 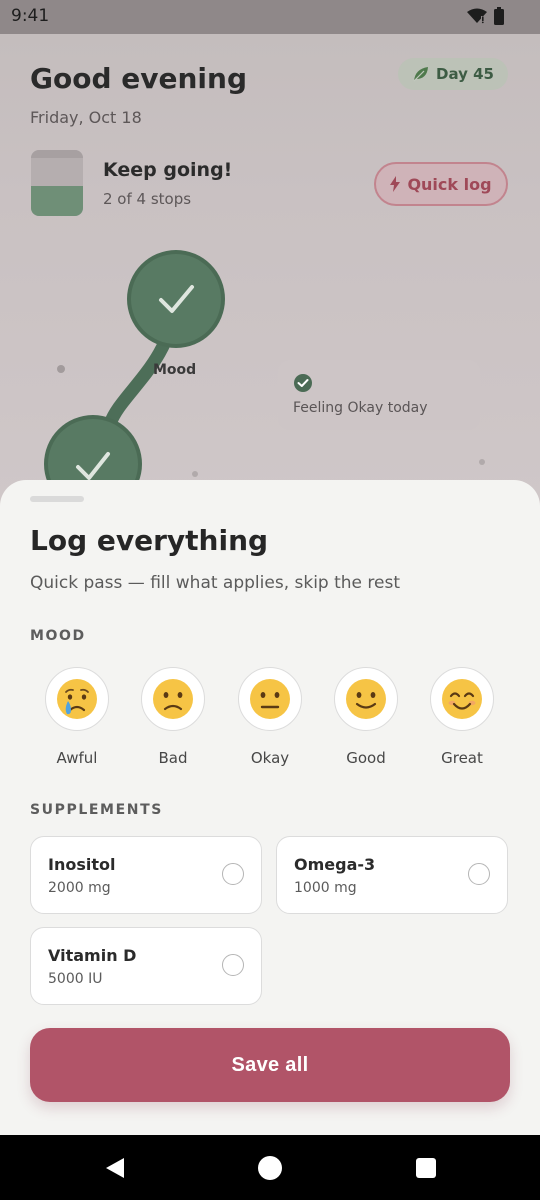 I want to click on supplement-name: Inositol, so click(x=82, y=864).